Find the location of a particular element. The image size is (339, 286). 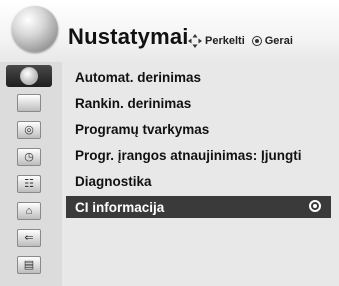

sidebar-item-input: ⇐ is located at coordinates (29, 238).